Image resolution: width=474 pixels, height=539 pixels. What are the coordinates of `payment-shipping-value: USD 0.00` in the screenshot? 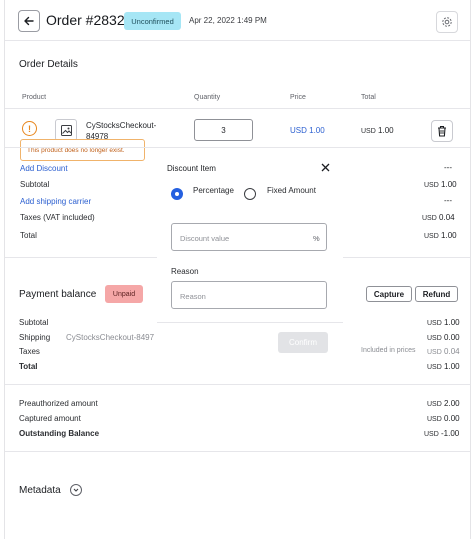 It's located at (443, 337).